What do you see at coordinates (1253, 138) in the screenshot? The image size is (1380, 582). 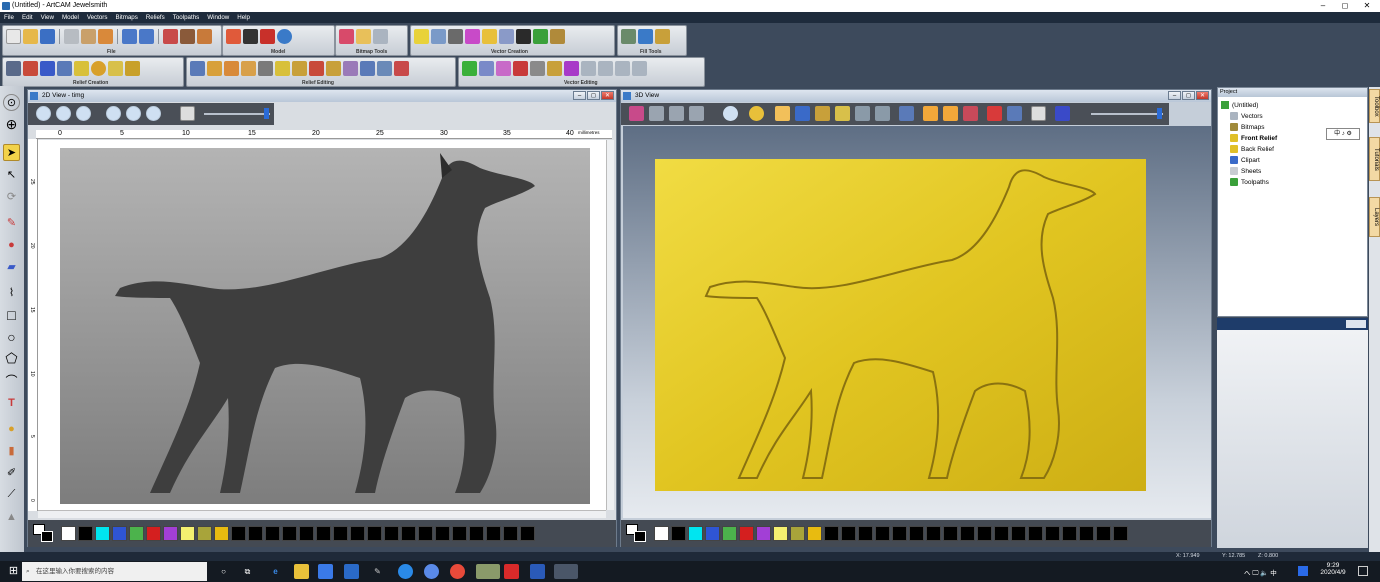 I see `tree-item-front-relief: Front Relief` at bounding box center [1253, 138].